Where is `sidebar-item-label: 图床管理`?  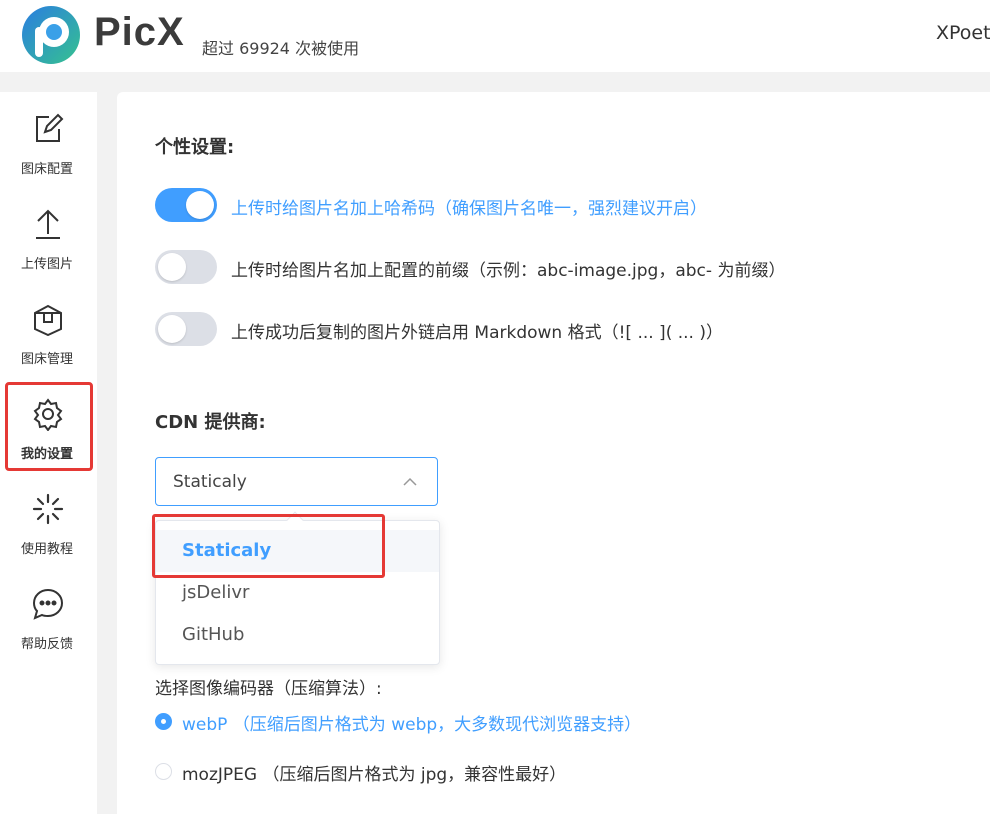 sidebar-item-label: 图床管理 is located at coordinates (46, 359).